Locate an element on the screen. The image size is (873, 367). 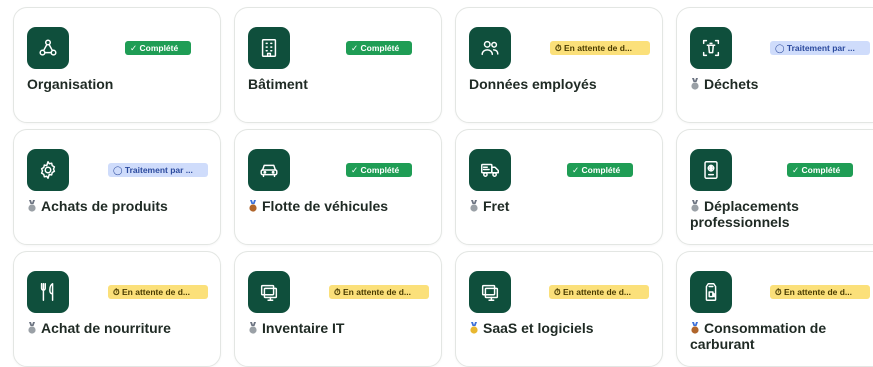
card-saas-et-logiciels: ⏱ En attente de d... SaaS et logiciels is located at coordinates (559, 309).